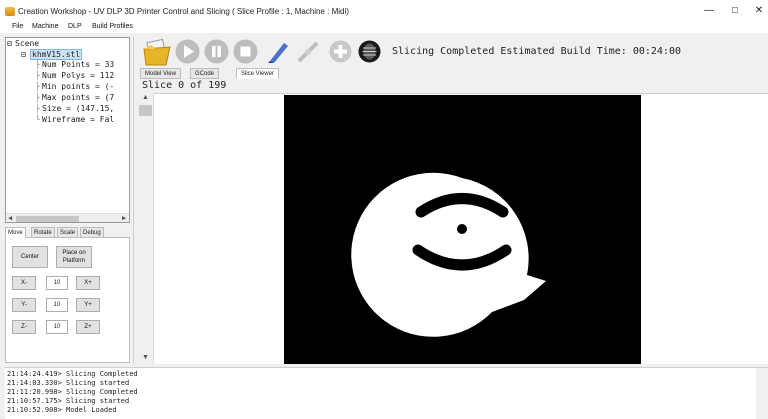 The image size is (768, 419). What do you see at coordinates (24, 283) in the screenshot?
I see `x-minus-button: X-` at bounding box center [24, 283].